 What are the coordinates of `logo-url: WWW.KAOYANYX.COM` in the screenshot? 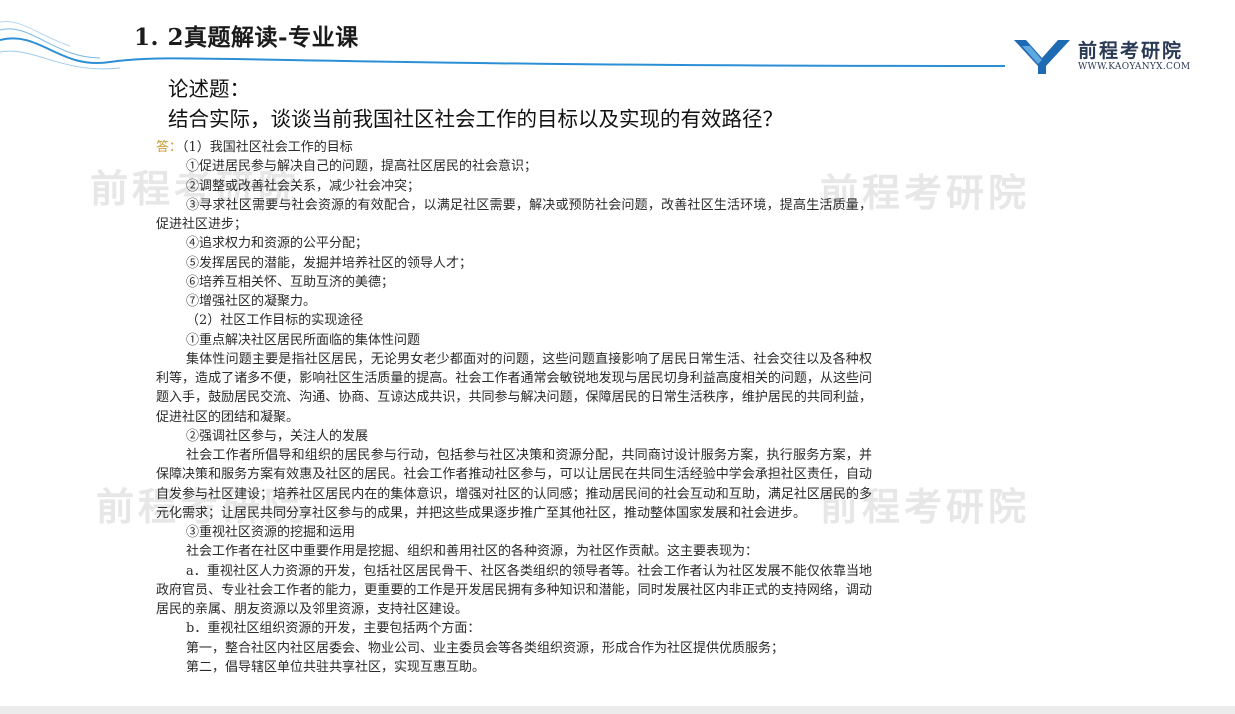 It's located at (1134, 67).